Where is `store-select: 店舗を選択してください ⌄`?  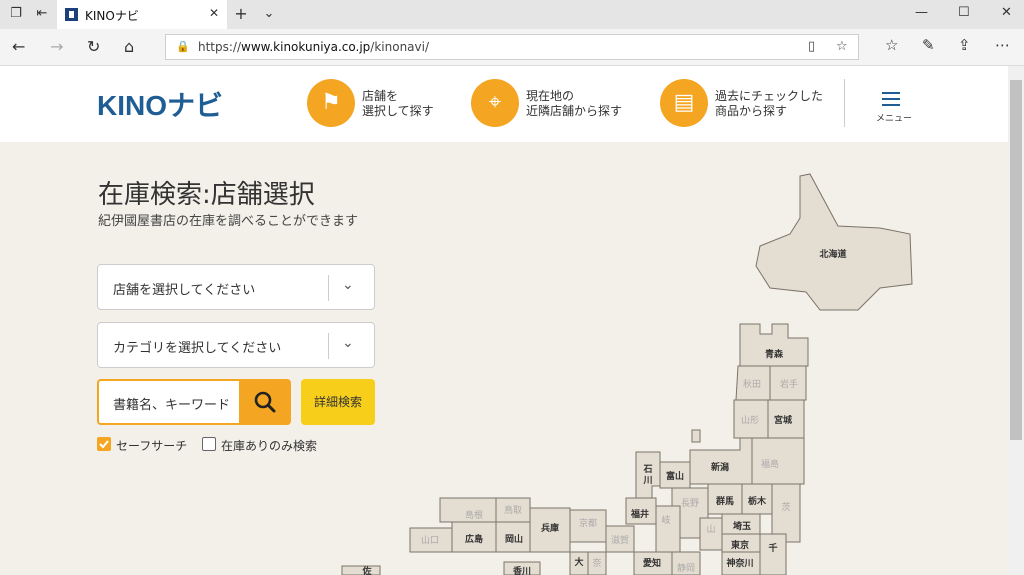
store-select: 店舗を選択してください ⌄ is located at coordinates (236, 287).